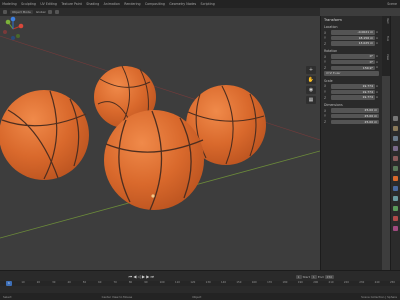 This screenshot has width=400, height=300. I want to click on tab-sculpting: Sculpting, so click(28, 4).